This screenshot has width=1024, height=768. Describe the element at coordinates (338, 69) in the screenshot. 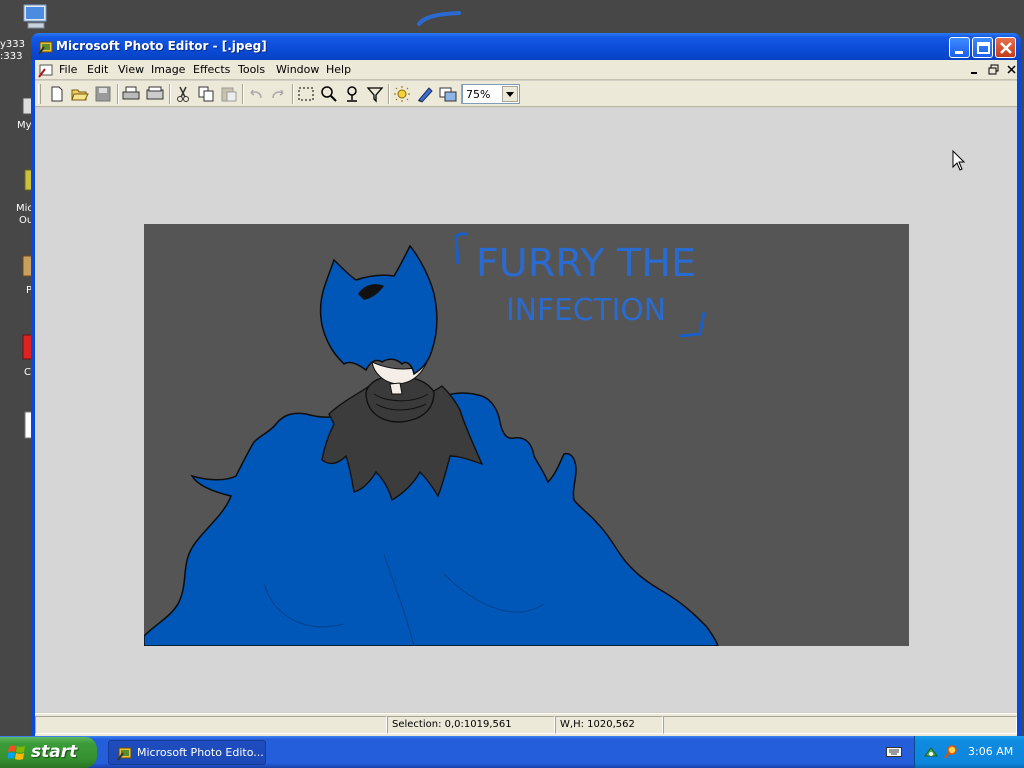

I see `menu-help: Help` at that location.